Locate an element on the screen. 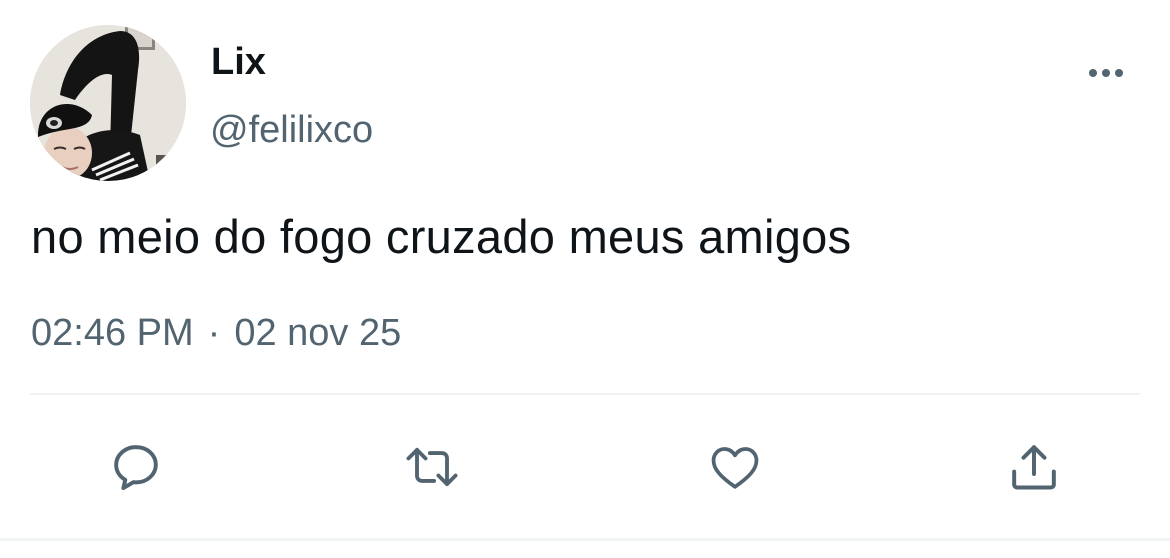 The image size is (1170, 558). user-handle: @felilixco is located at coordinates (291, 130).